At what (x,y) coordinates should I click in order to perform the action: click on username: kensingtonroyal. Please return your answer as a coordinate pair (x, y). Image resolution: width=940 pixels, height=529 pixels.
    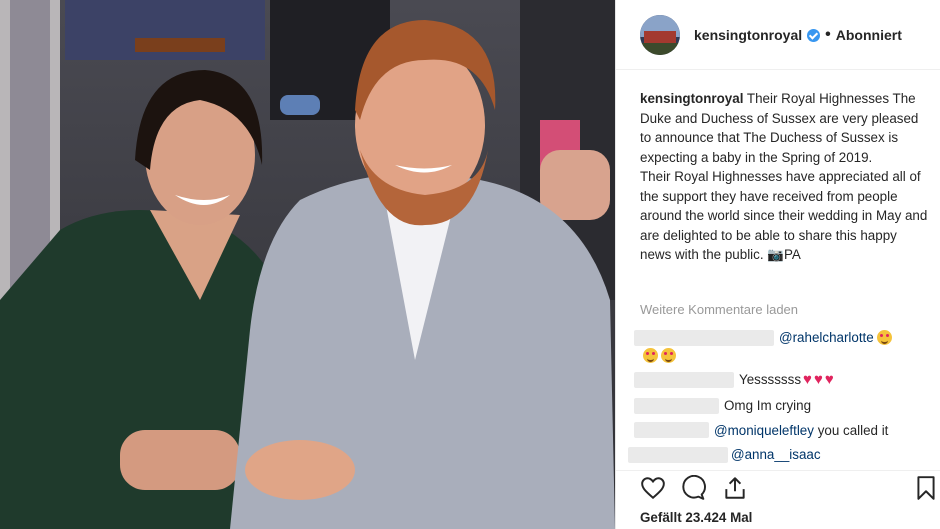
    Looking at the image, I should click on (748, 35).